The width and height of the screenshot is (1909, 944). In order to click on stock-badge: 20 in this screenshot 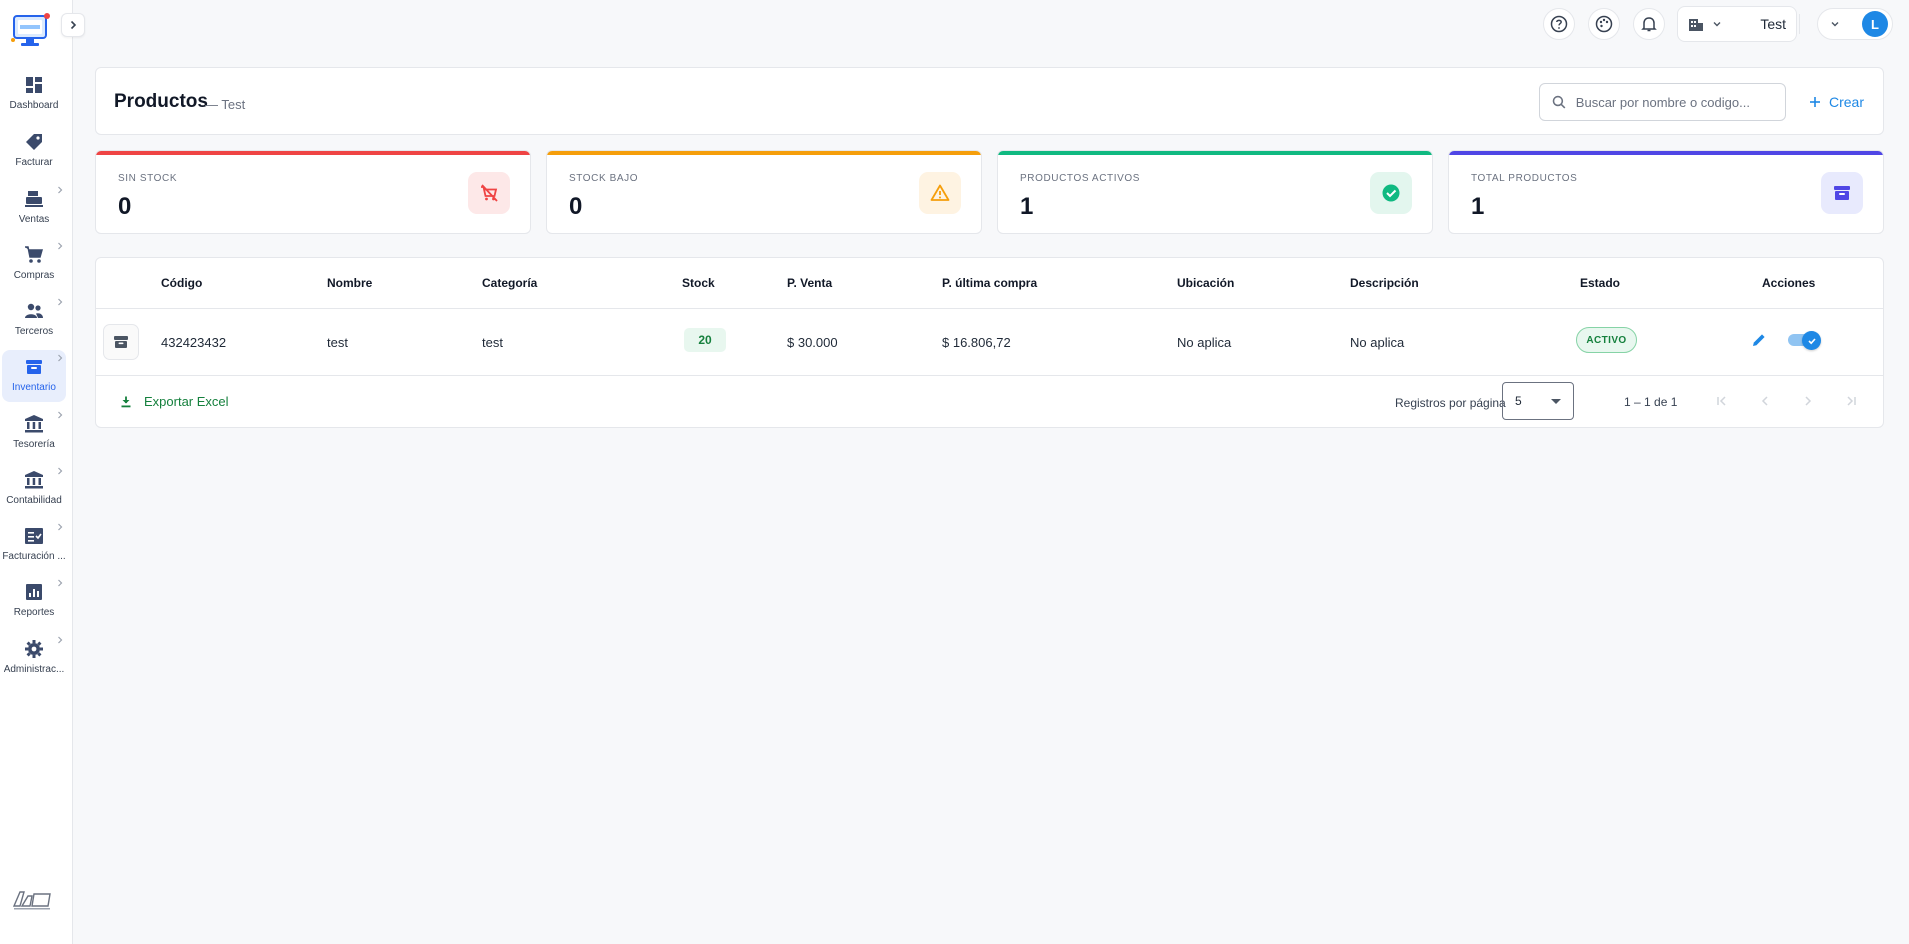, I will do `click(705, 340)`.